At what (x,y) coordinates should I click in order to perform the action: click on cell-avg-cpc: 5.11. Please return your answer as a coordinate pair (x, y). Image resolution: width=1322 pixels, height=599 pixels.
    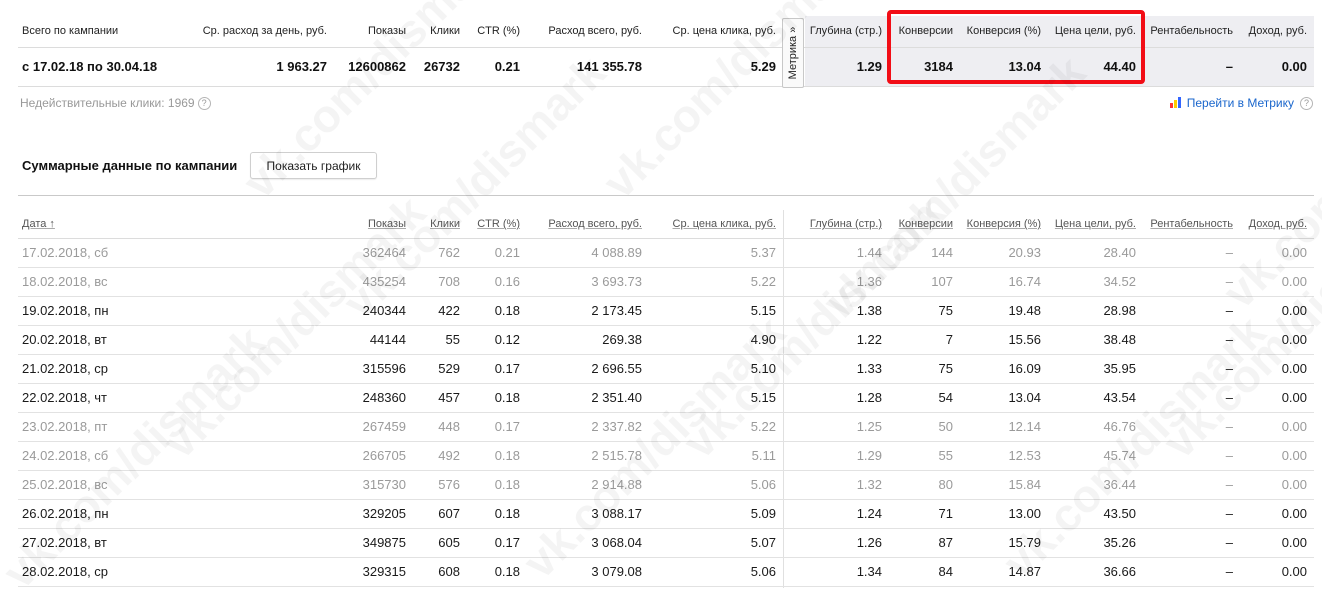
    Looking at the image, I should click on (763, 455).